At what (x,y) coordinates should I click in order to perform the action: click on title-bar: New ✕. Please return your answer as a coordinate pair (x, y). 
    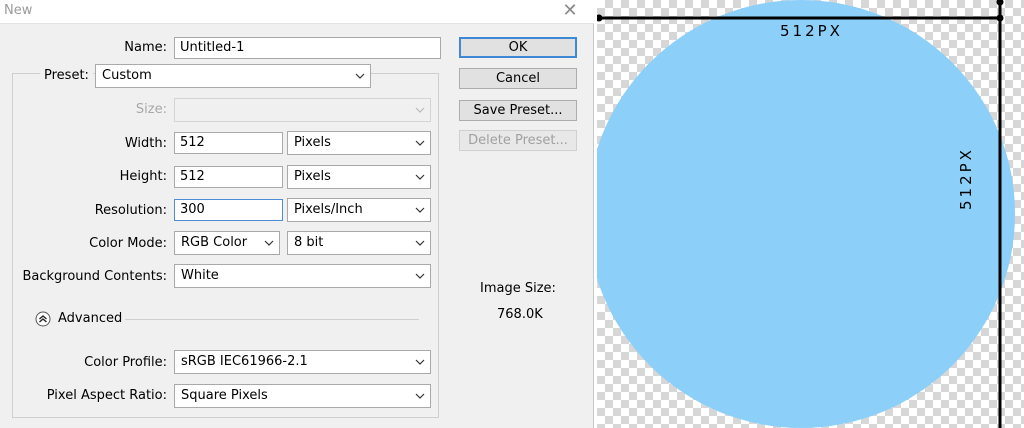
    Looking at the image, I should click on (297, 12).